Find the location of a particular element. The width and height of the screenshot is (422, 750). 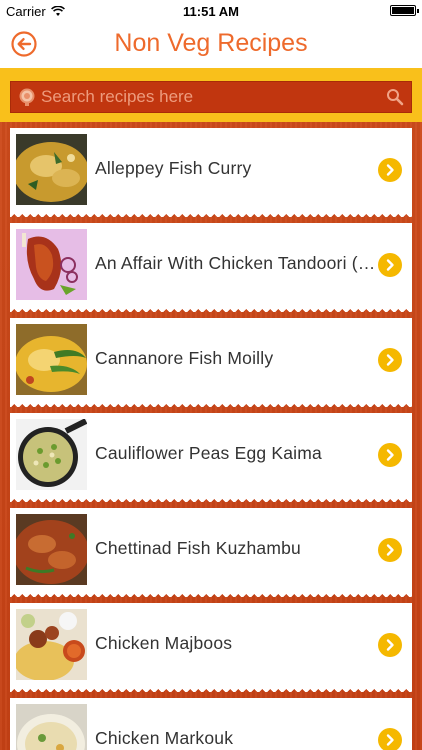

list-item: Chicken Majboos is located at coordinates (211, 647).